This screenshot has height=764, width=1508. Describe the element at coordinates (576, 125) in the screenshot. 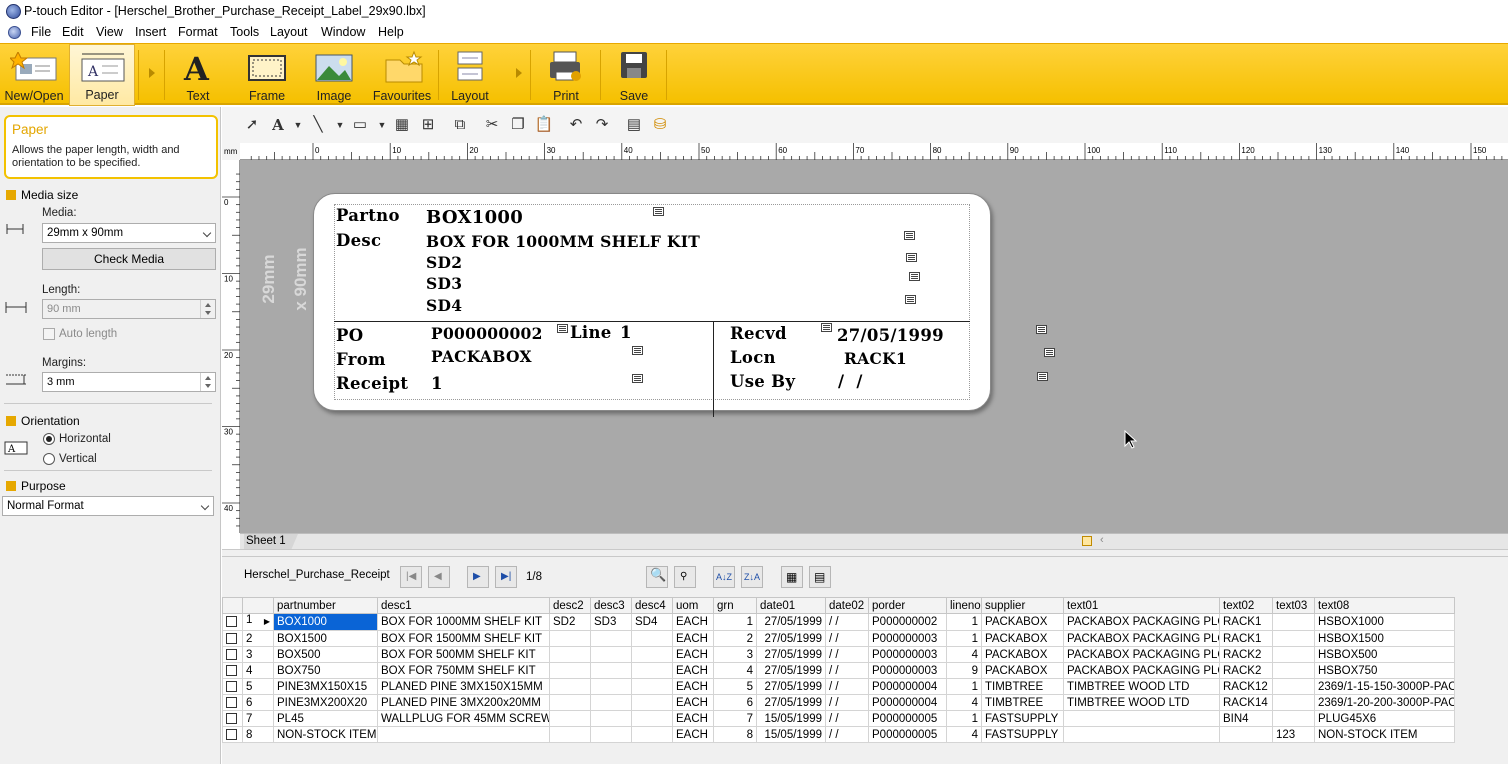

I see `undo-icon: ↶` at that location.